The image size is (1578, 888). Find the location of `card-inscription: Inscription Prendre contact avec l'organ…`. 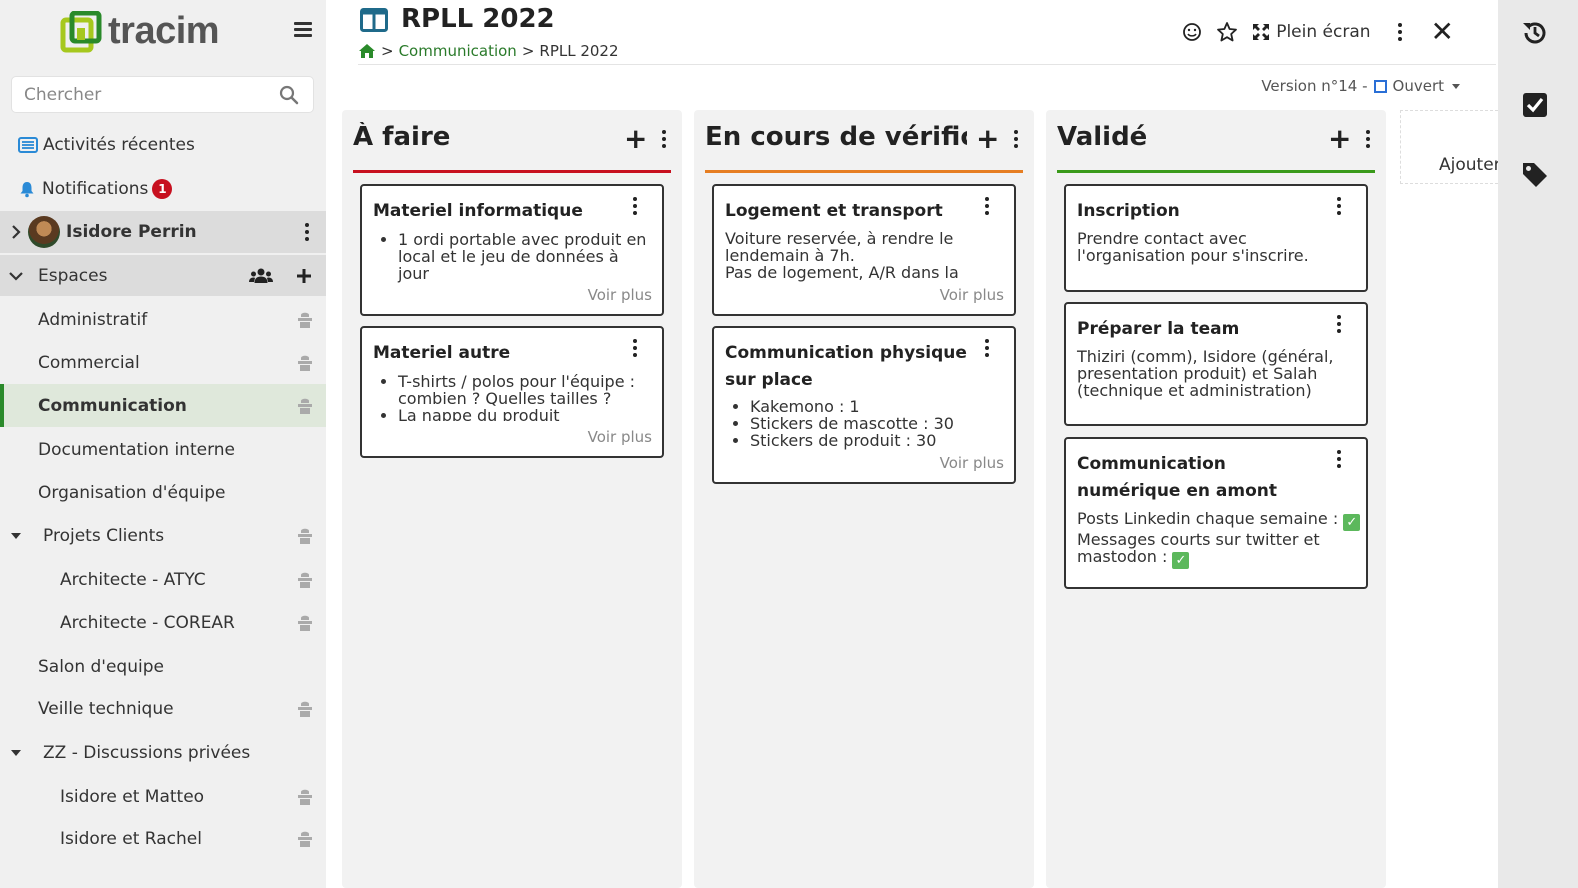

card-inscription: Inscription Prendre contact avec l'organ… is located at coordinates (1216, 238).